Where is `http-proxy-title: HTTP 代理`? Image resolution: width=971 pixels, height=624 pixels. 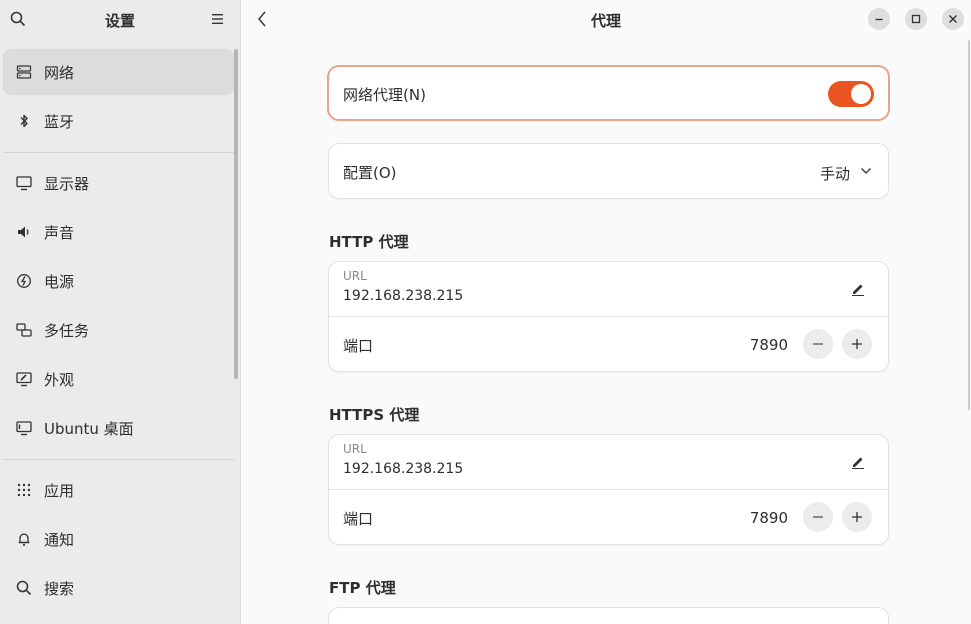
http-proxy-title: HTTP 代理 is located at coordinates (369, 242).